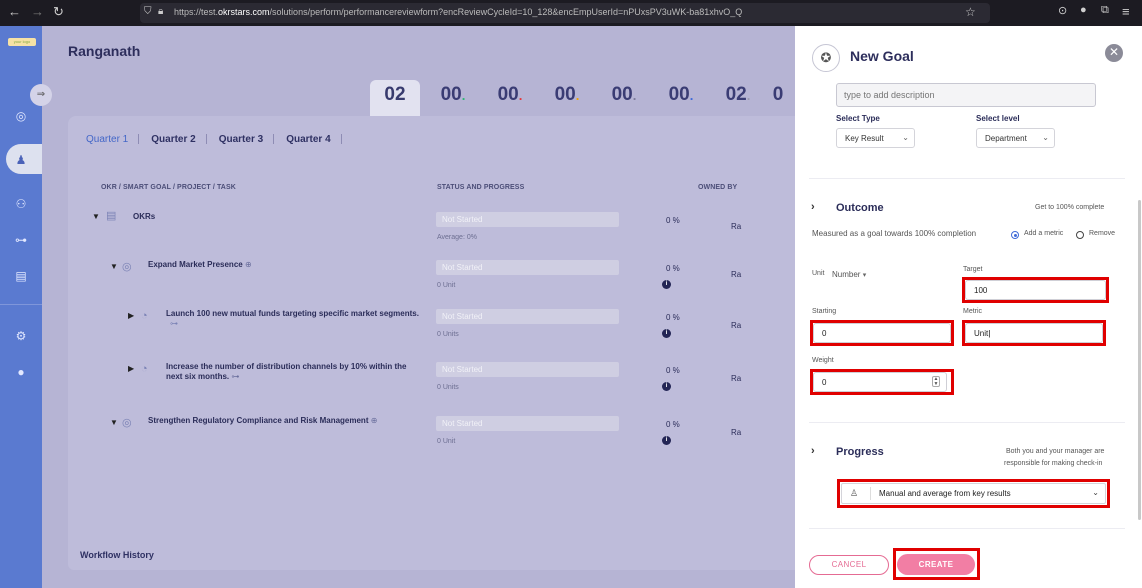 This screenshot has width=1142, height=588. What do you see at coordinates (1045, 137) in the screenshot?
I see `chevron-down-icon: ⌄` at bounding box center [1045, 137].